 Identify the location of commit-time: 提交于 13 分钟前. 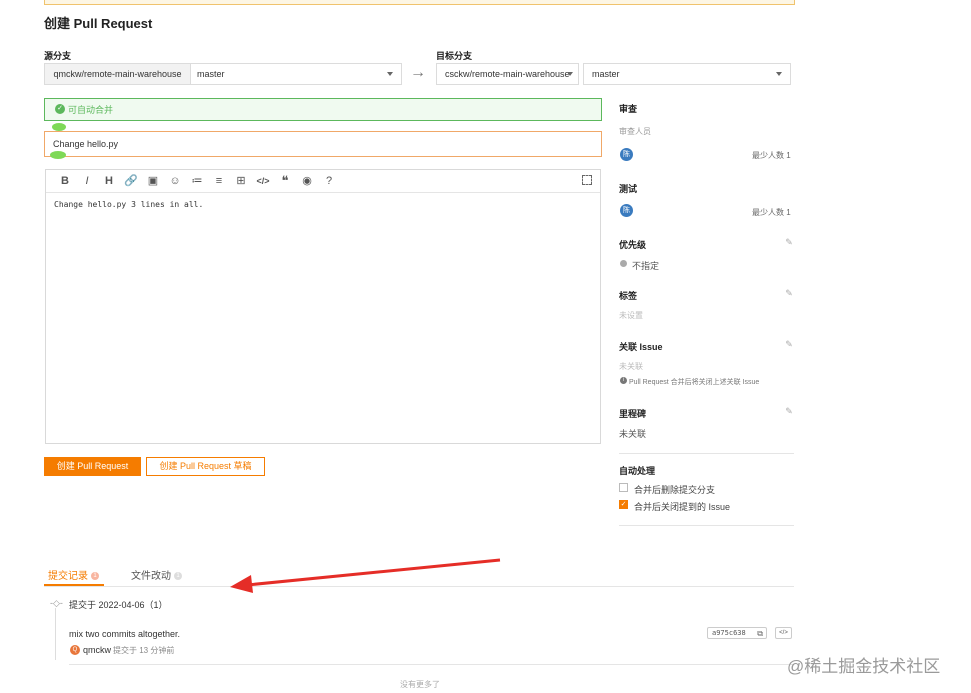
(144, 650).